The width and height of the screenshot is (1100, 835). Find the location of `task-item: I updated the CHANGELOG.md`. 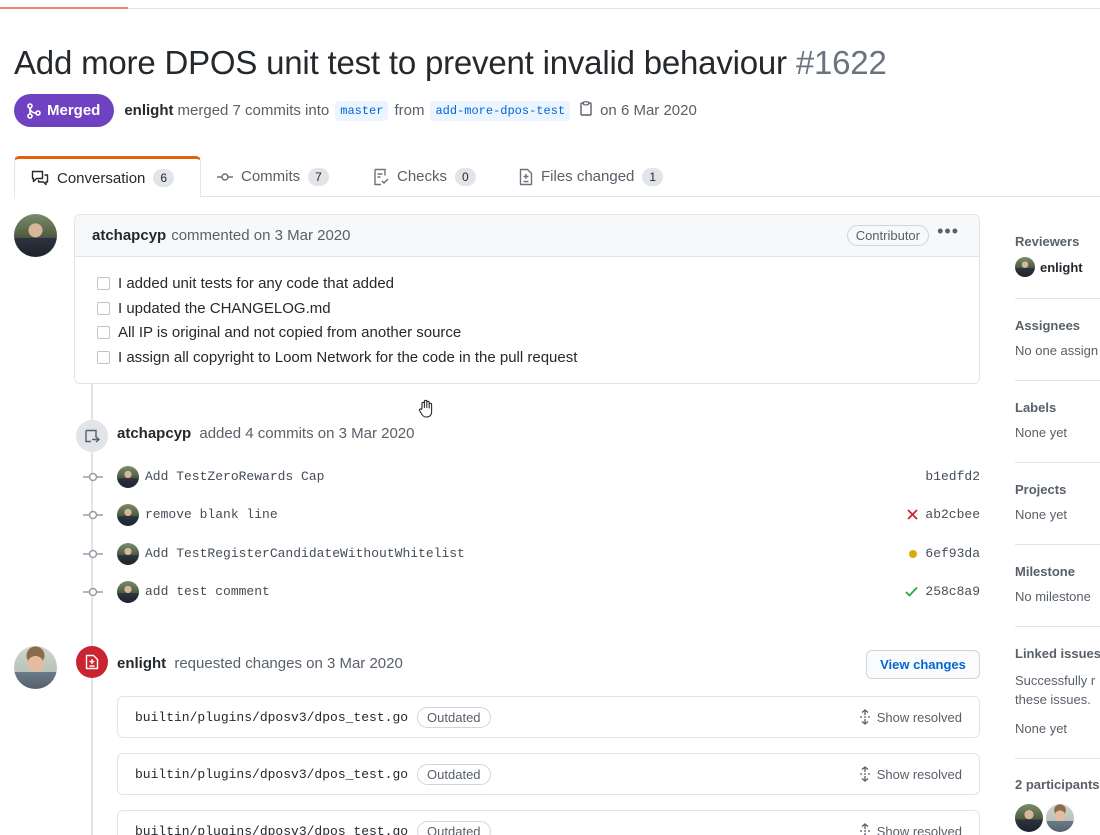

task-item: I updated the CHANGELOG.md is located at coordinates (538, 308).